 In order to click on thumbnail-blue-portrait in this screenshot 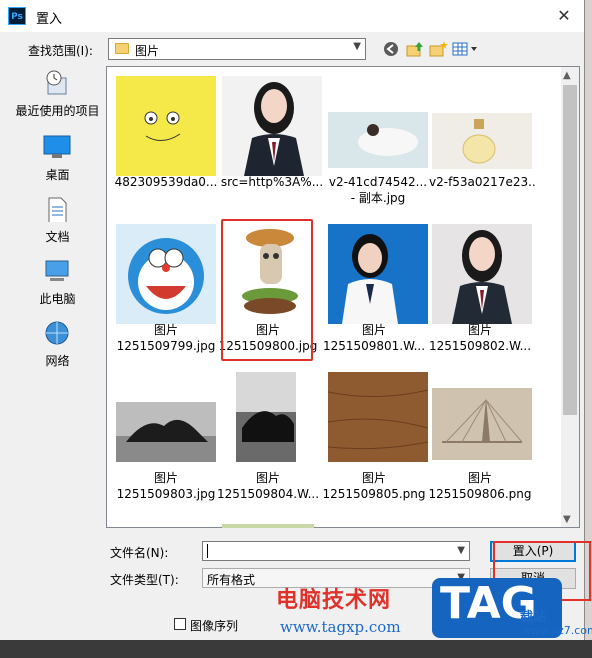, I will do `click(378, 274)`.